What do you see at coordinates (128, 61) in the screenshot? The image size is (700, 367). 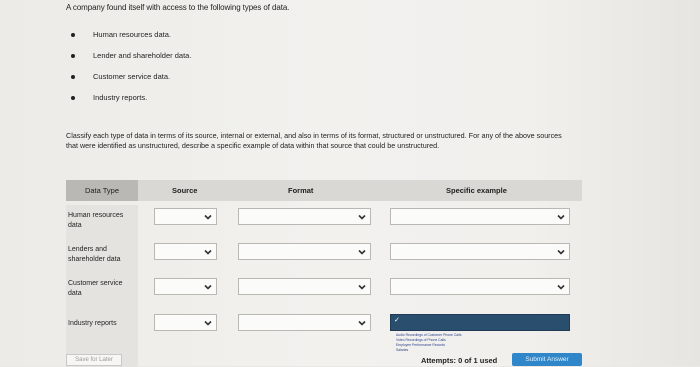 I see `list-item: Lender and shareholder data.` at bounding box center [128, 61].